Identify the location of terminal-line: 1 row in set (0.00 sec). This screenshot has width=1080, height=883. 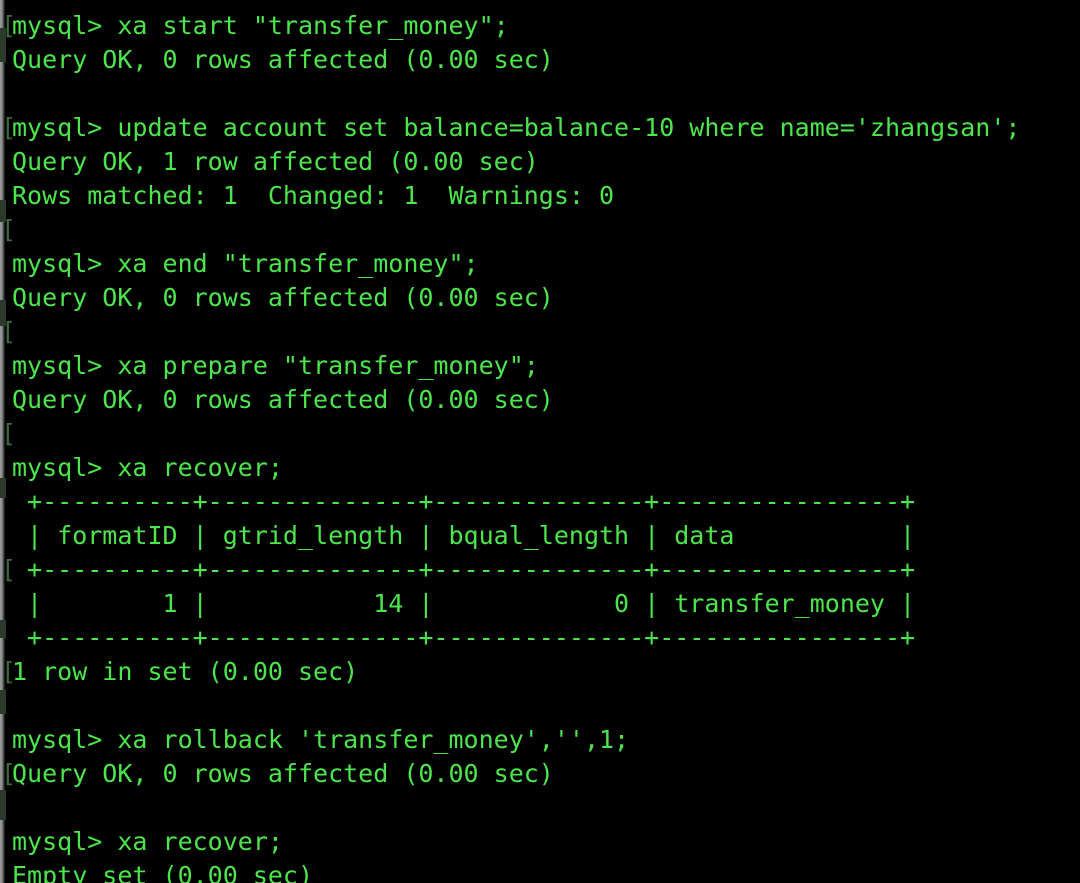
(540, 672).